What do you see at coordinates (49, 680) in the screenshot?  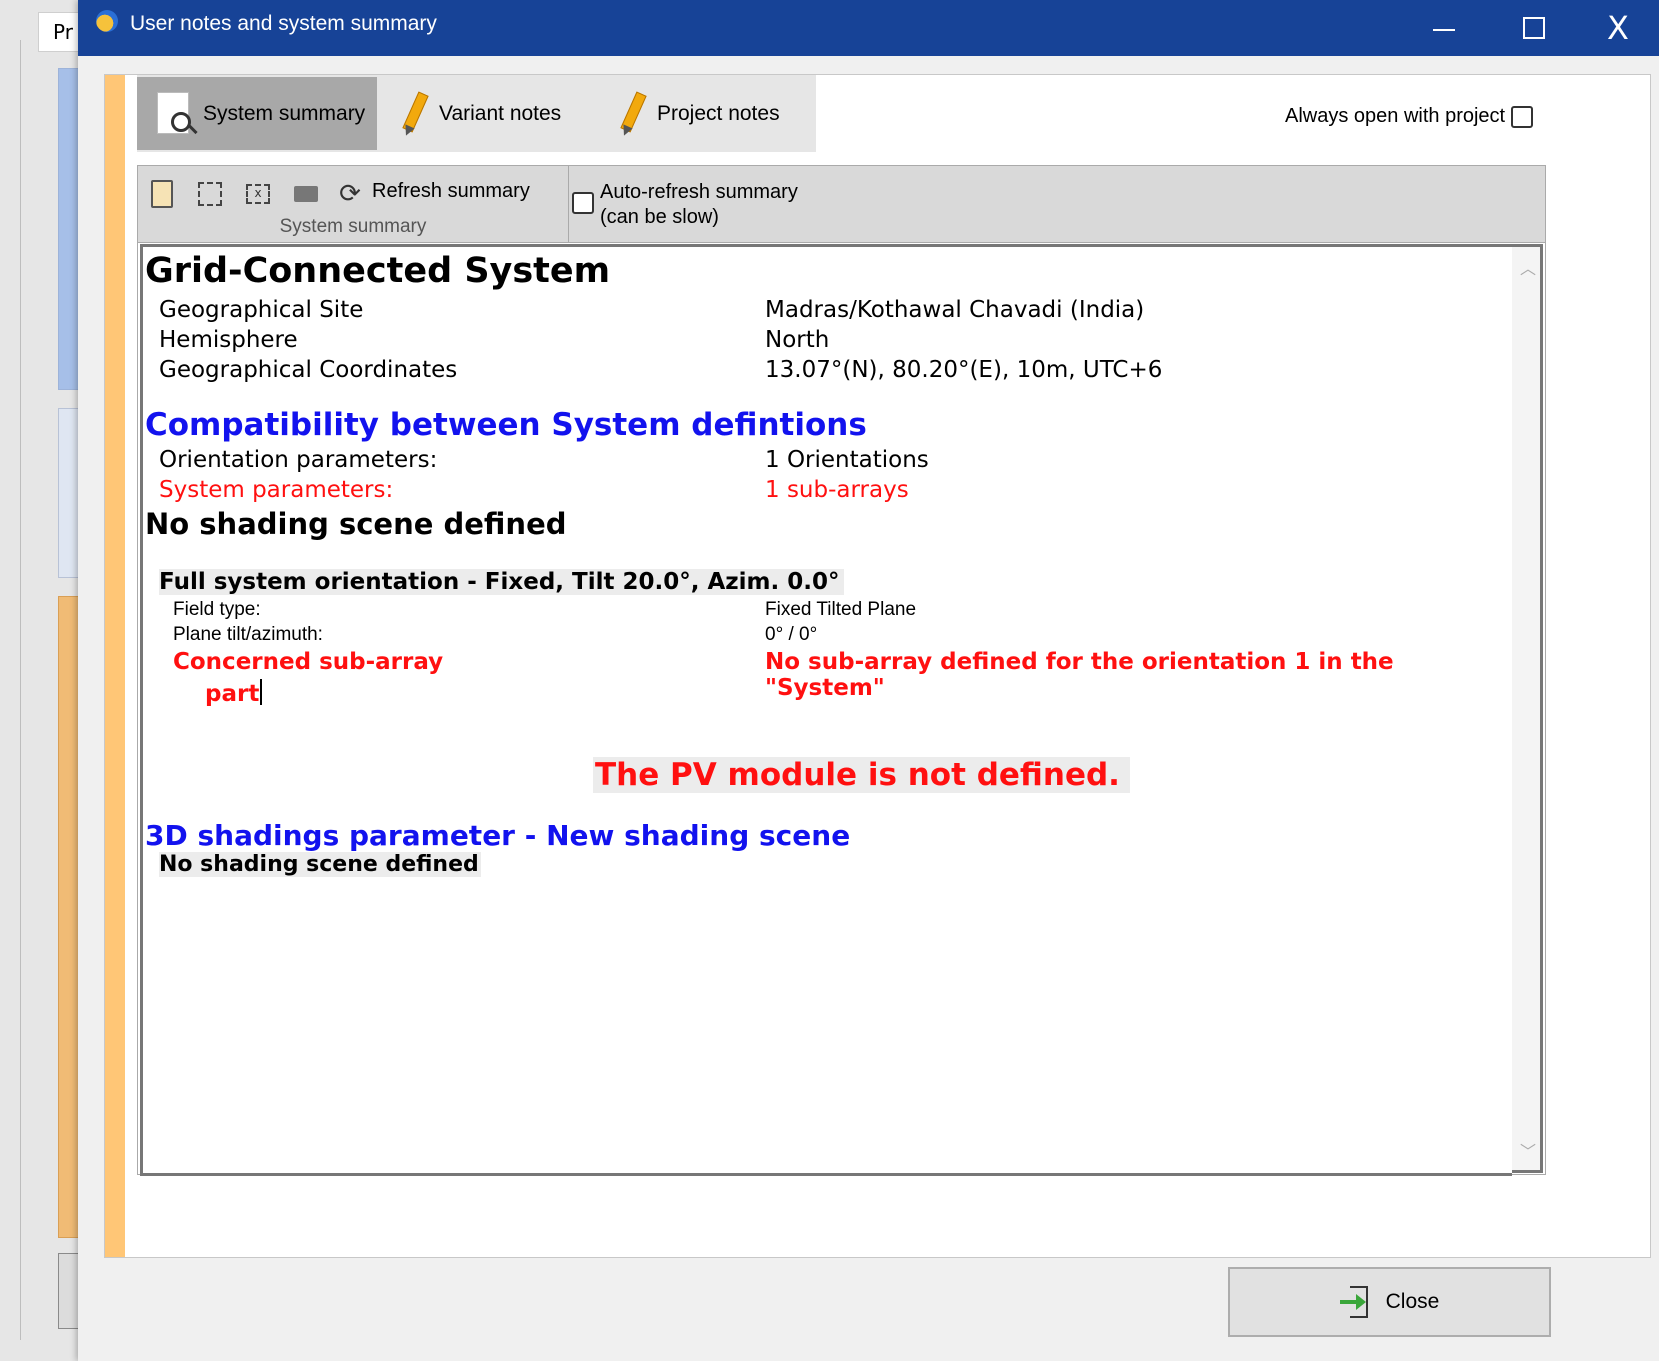 I see `background-window: Pr` at bounding box center [49, 680].